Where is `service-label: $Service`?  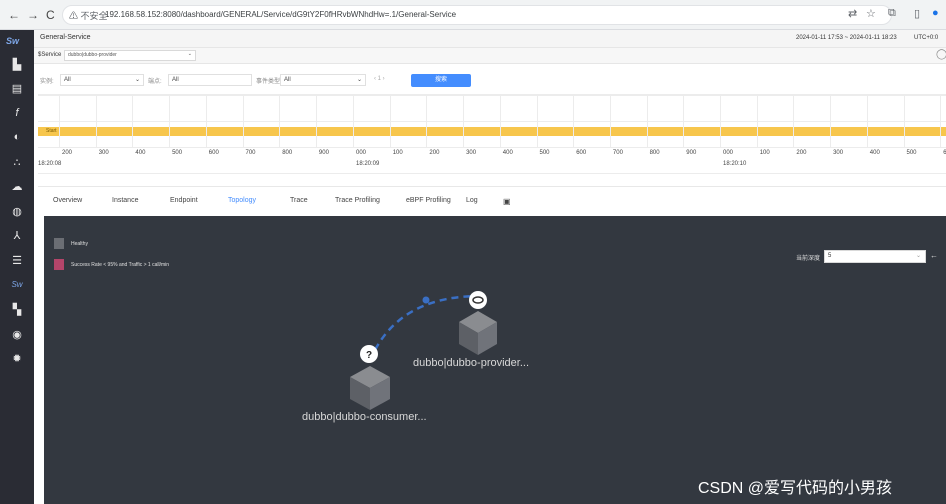 service-label: $Service is located at coordinates (50, 55).